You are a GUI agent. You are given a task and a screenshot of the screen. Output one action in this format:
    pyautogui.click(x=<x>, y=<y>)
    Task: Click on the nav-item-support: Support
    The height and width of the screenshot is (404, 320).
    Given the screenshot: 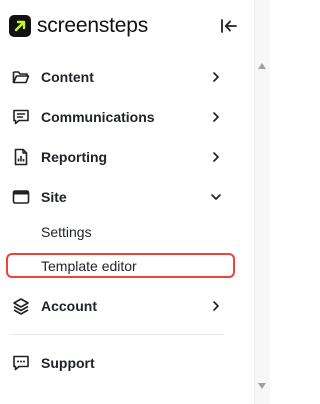 What is the action you would take?
    pyautogui.click(x=119, y=363)
    